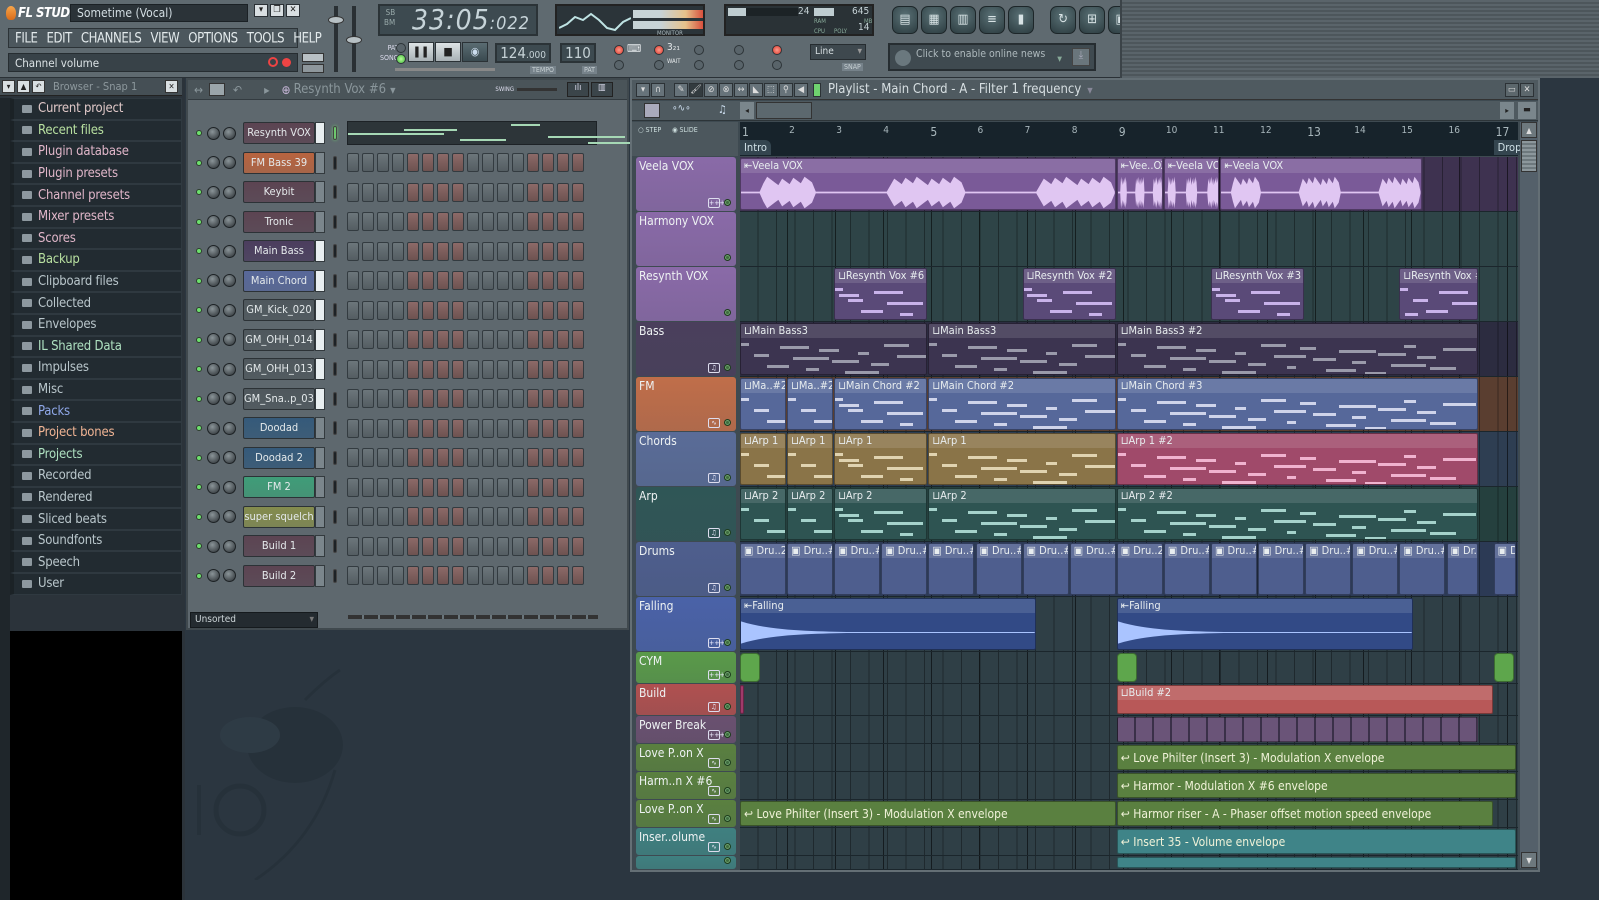 This screenshot has width=1599, height=900. Describe the element at coordinates (933, 132) in the screenshot. I see `bar-number: 5` at that location.